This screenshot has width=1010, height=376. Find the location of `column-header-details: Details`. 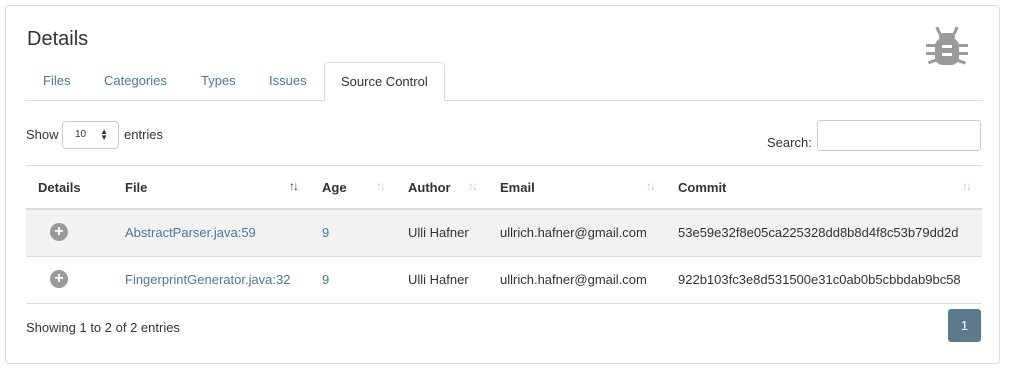

column-header-details: Details is located at coordinates (69, 187).